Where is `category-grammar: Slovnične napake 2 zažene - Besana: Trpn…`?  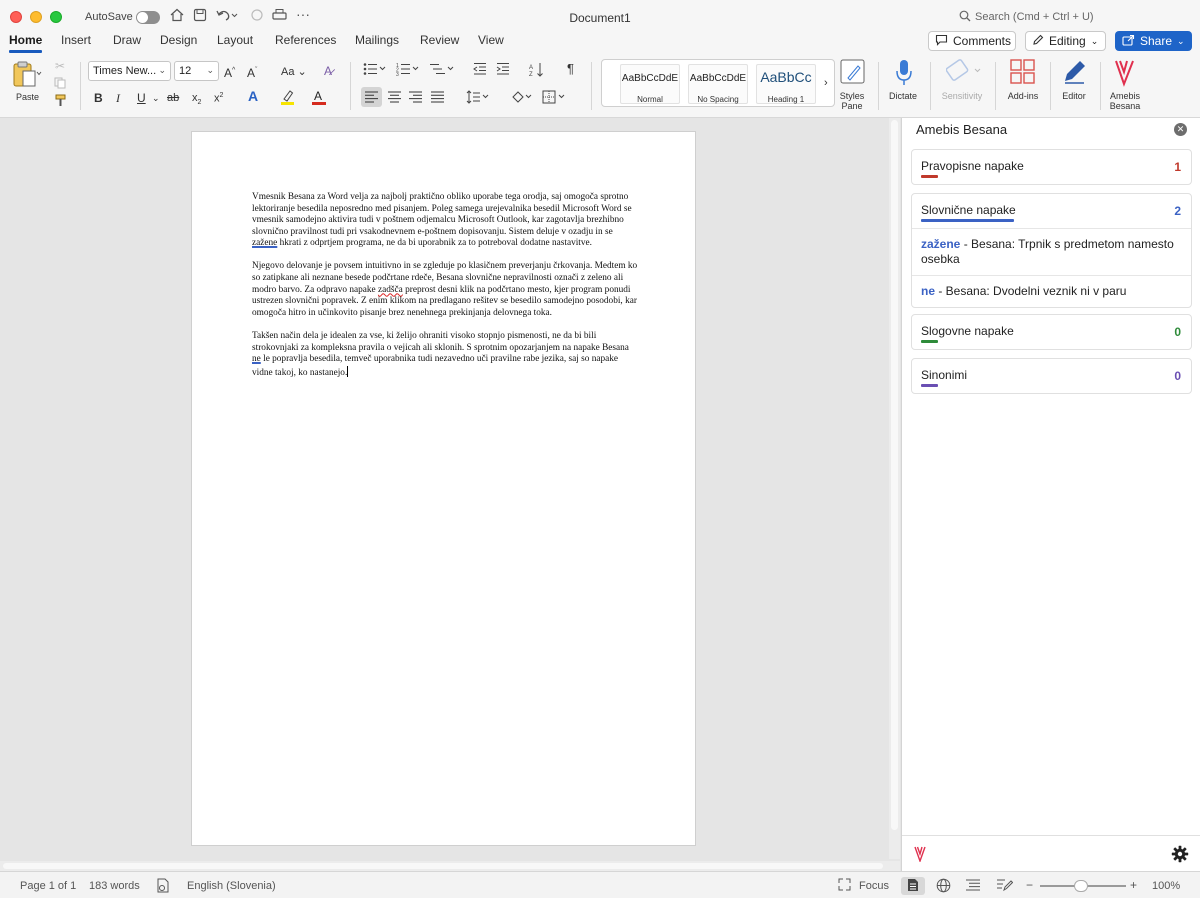
category-grammar: Slovnične napake 2 zažene - Besana: Trpn… is located at coordinates (1051, 250).